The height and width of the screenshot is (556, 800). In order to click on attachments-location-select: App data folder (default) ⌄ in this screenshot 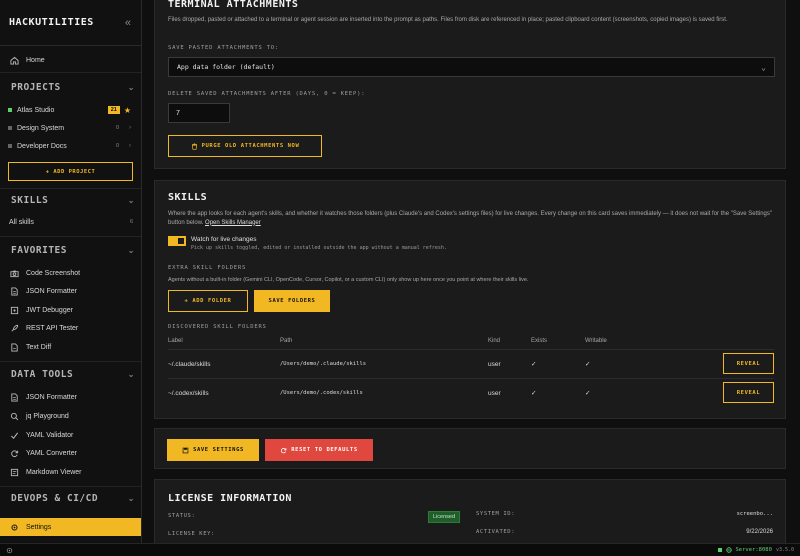, I will do `click(471, 67)`.